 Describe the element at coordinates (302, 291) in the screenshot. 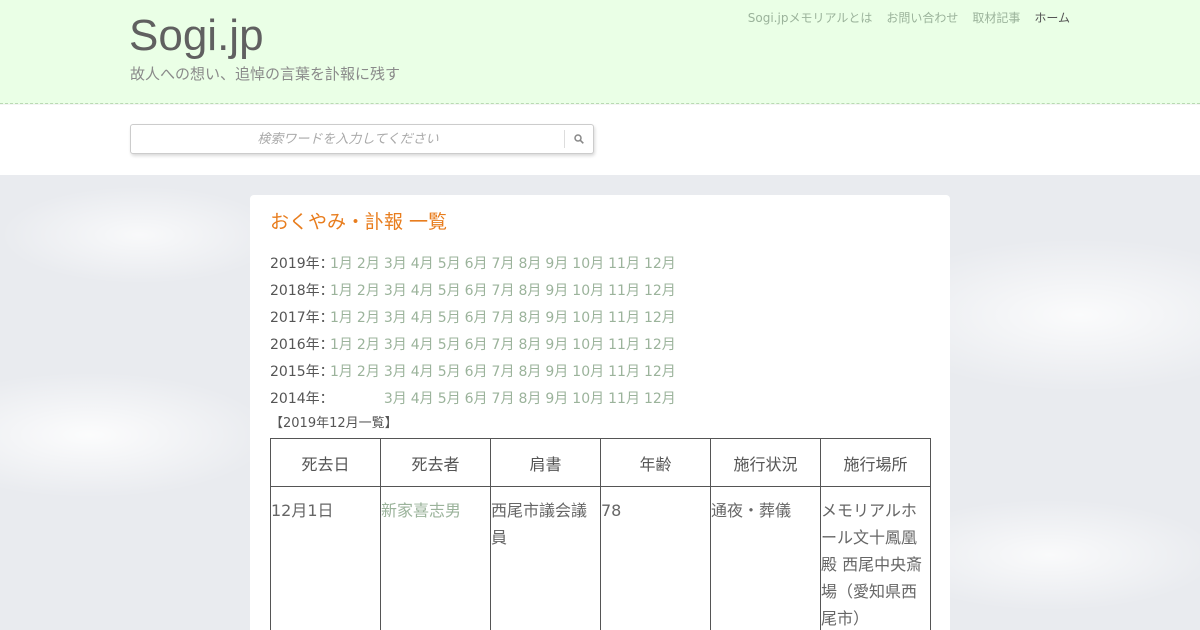

I see `archive-year-label: 2018年：` at that location.